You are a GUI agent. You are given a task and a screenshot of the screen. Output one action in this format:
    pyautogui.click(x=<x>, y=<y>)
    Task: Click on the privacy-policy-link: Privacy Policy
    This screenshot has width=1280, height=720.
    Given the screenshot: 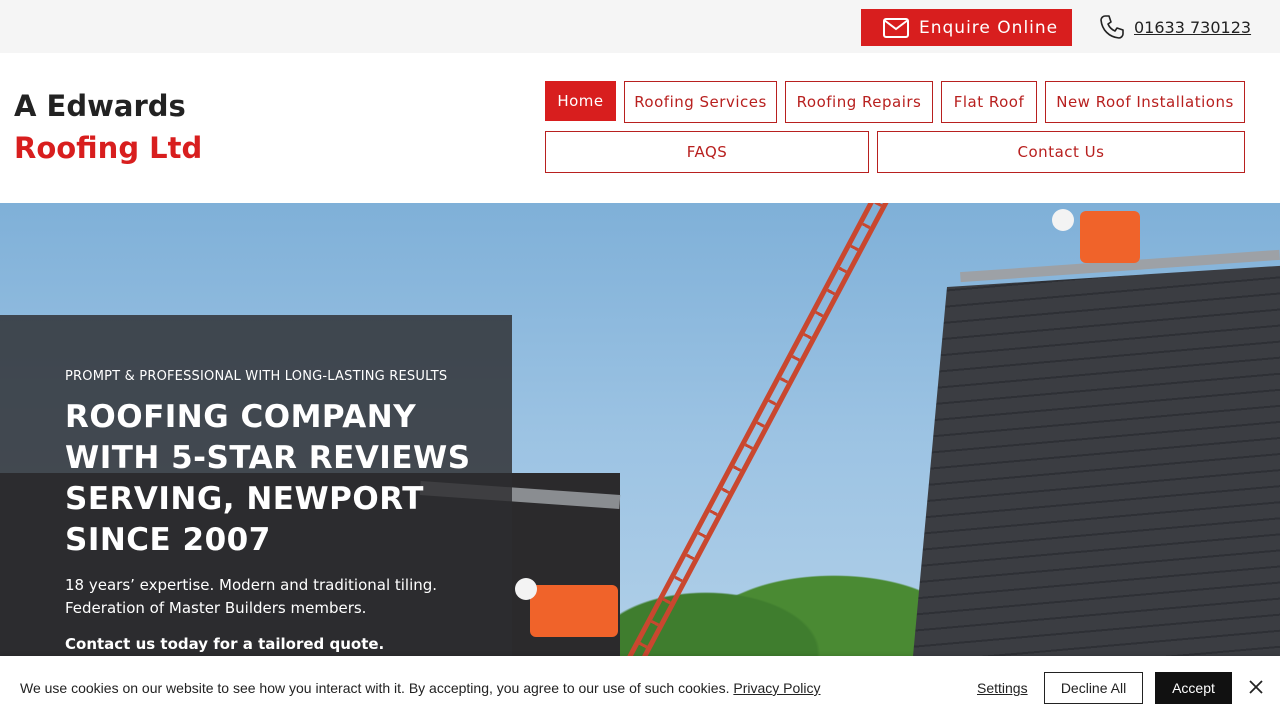 What is the action you would take?
    pyautogui.click(x=776, y=688)
    